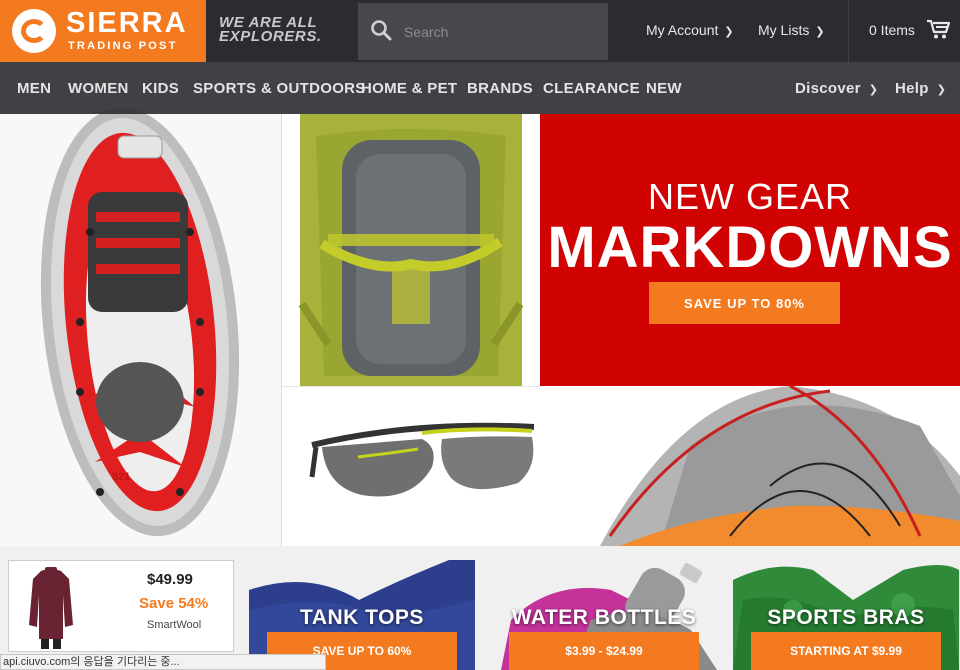 This screenshot has width=960, height=670. I want to click on cart-link: 0 Items, so click(892, 30).